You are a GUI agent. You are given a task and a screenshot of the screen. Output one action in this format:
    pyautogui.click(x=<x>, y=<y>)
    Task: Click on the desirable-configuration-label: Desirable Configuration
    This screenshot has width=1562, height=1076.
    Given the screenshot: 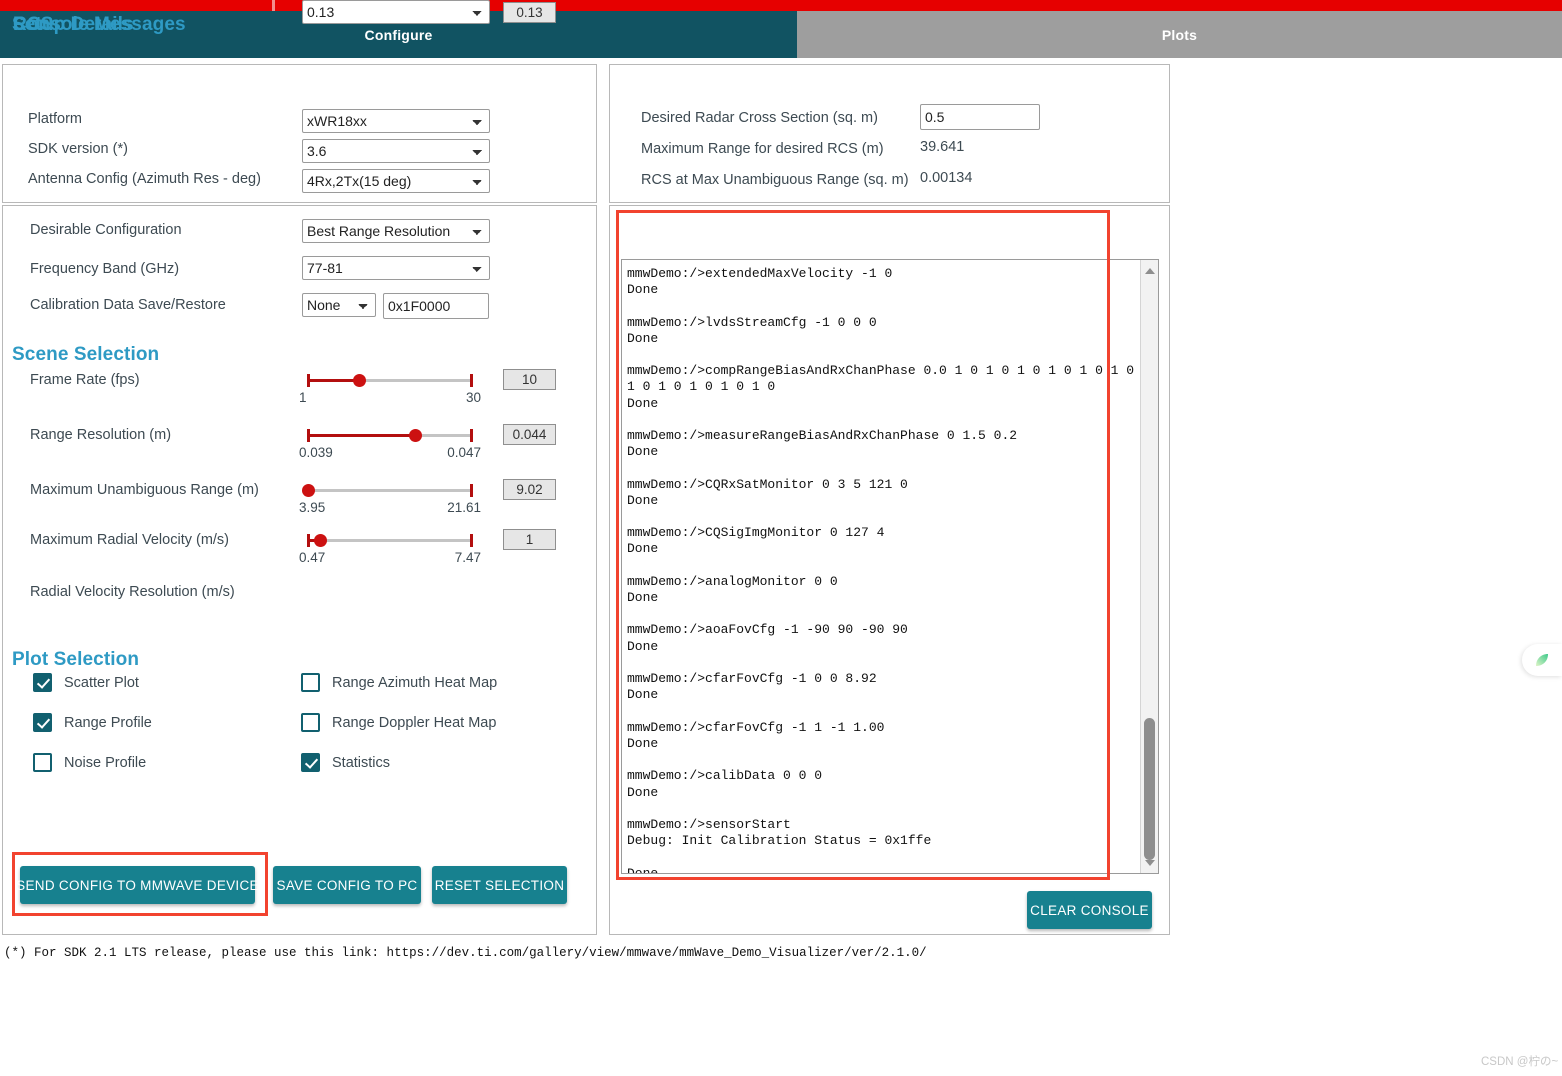 What is the action you would take?
    pyautogui.click(x=106, y=230)
    